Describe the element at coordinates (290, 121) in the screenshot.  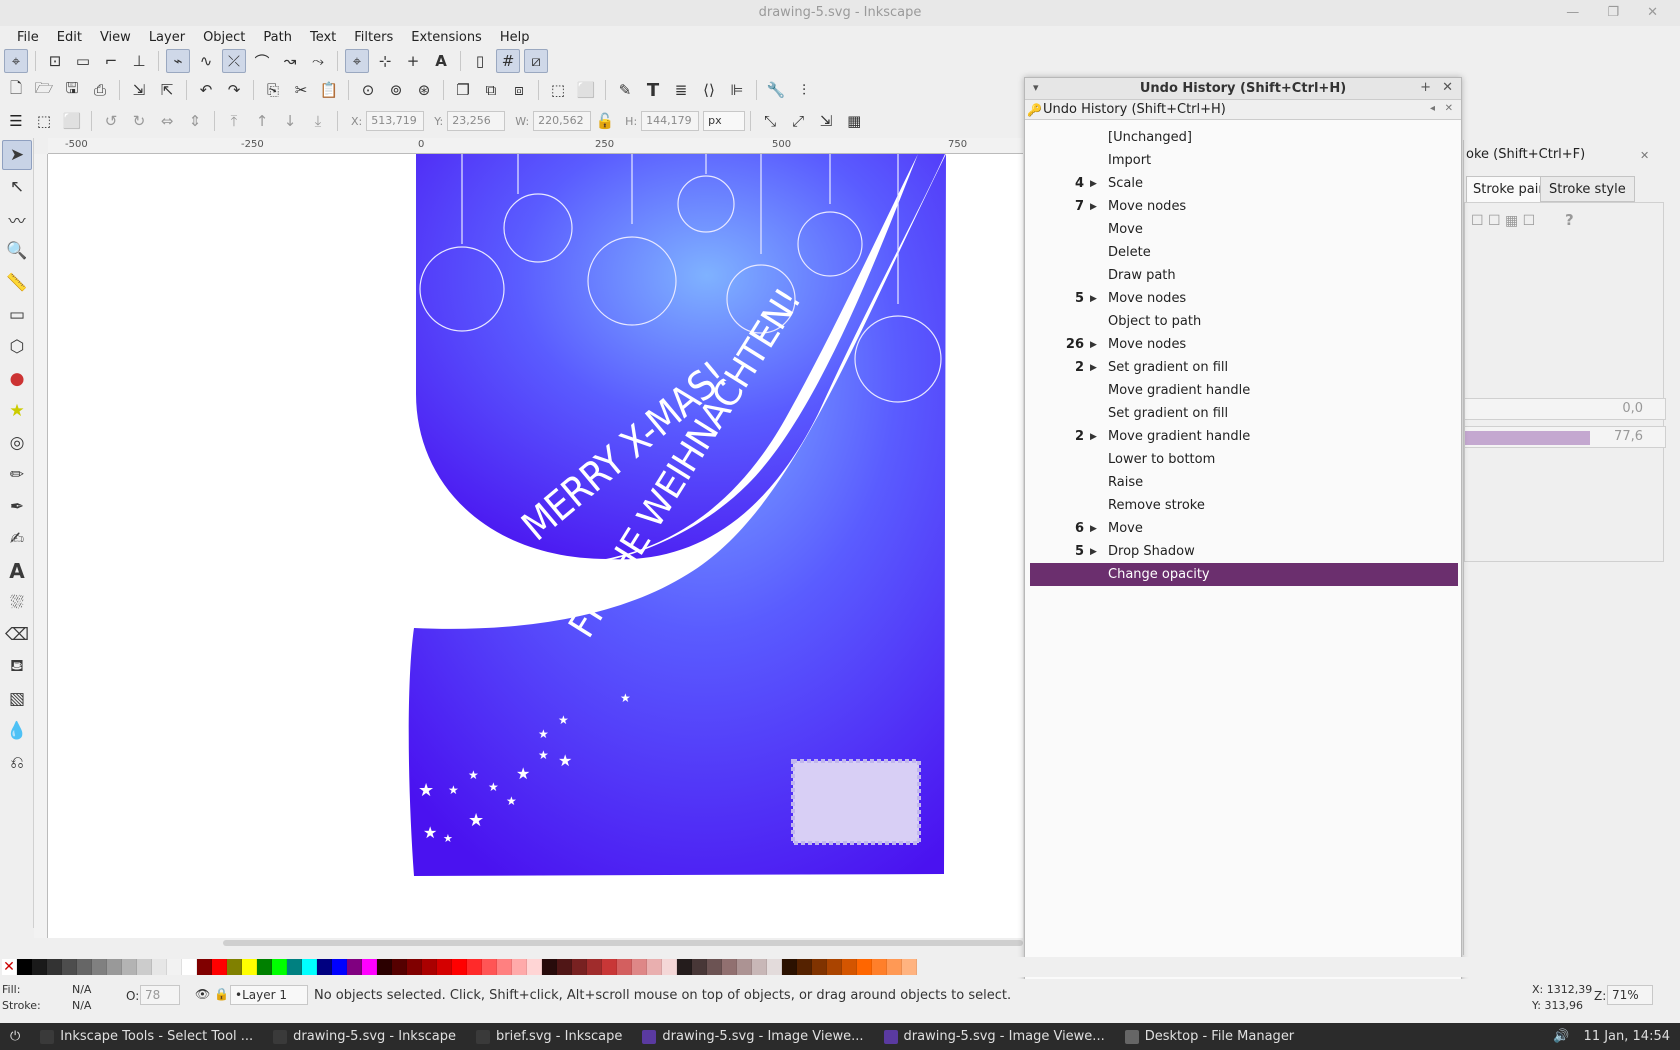
I see `lower-icon: ↓` at that location.